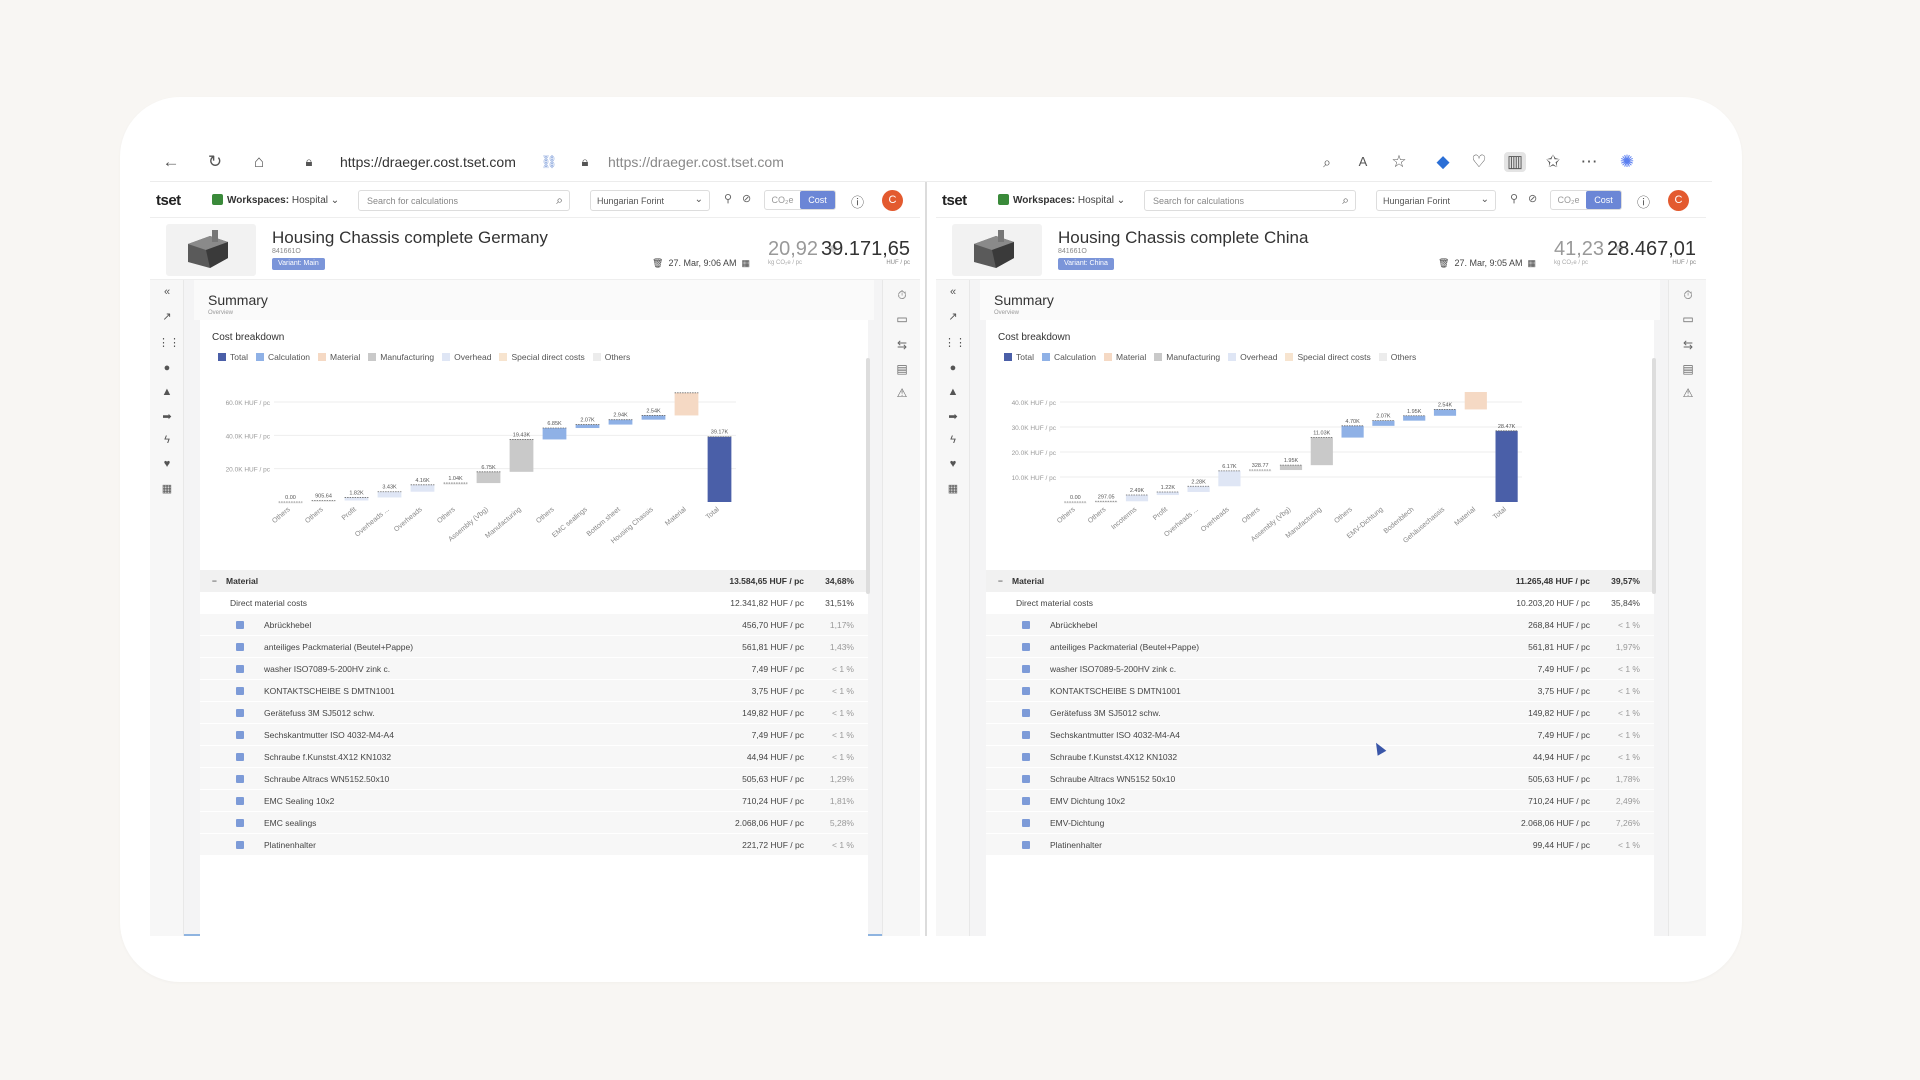 This screenshot has width=1920, height=1080. Describe the element at coordinates (1589, 162) in the screenshot. I see `more-icon: ⋯` at that location.